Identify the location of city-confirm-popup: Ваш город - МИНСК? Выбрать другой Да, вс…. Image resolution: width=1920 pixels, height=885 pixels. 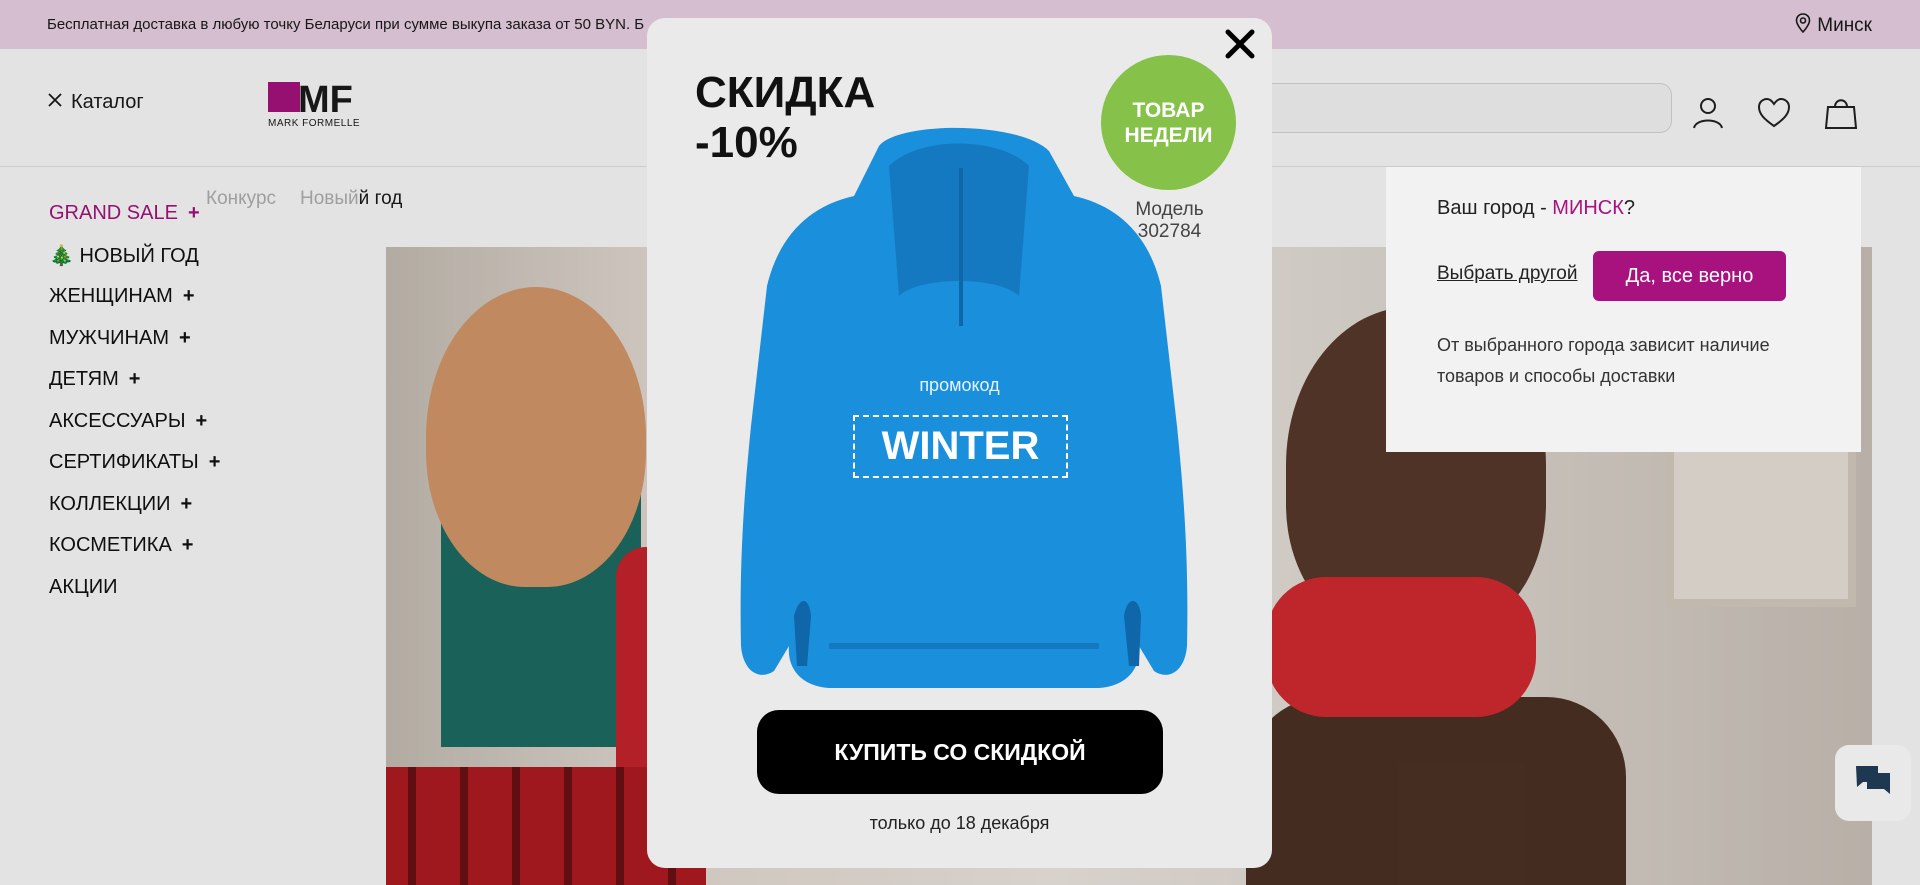
(1623, 309).